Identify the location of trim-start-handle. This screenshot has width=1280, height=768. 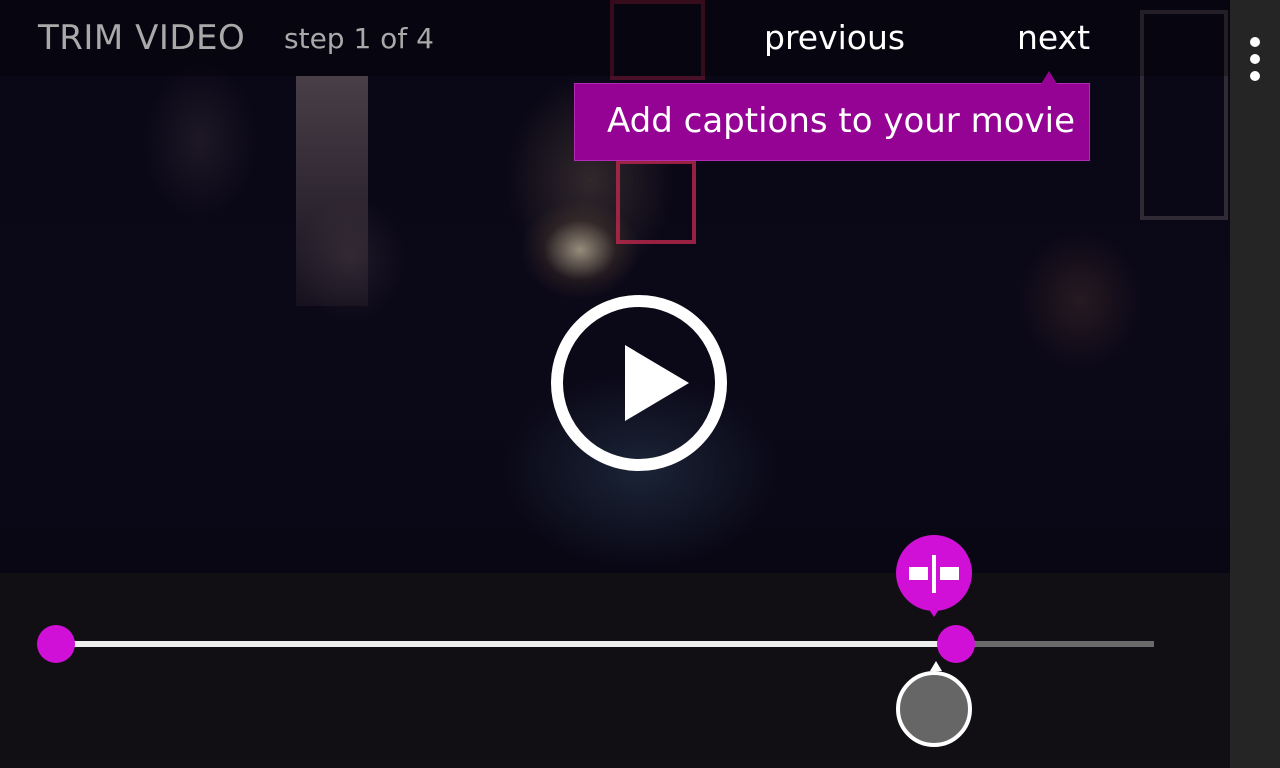
(56, 644).